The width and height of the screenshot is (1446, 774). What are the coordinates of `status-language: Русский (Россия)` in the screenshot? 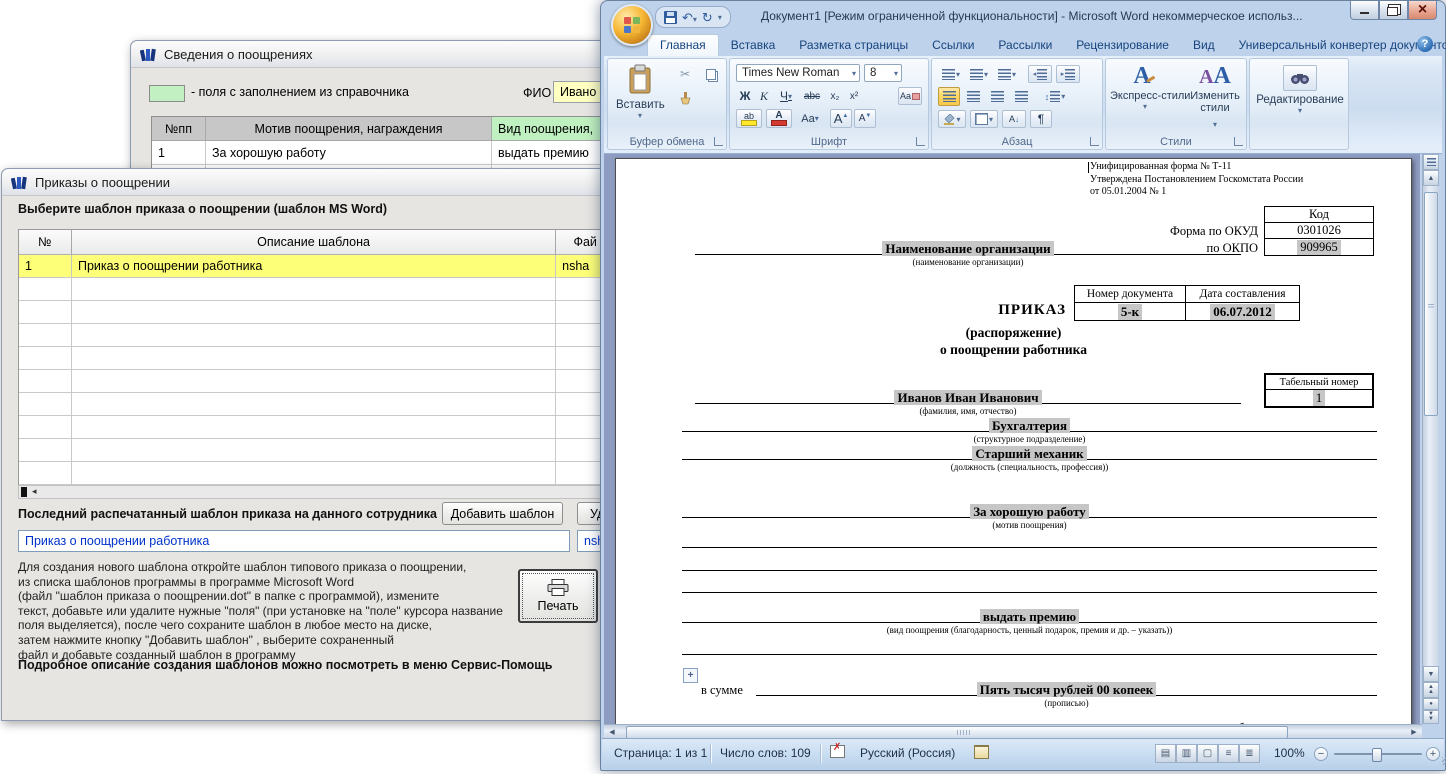 It's located at (907, 753).